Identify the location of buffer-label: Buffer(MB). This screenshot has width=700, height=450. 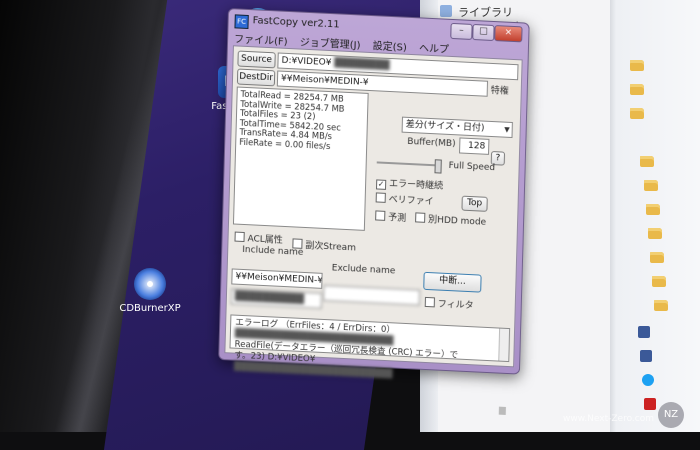
(431, 143).